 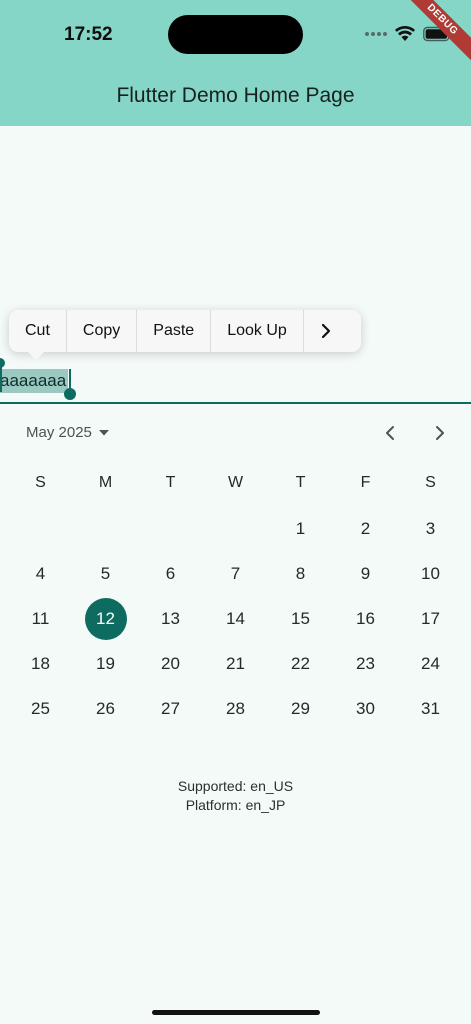 I want to click on calendar-day-number: 17, so click(x=430, y=618).